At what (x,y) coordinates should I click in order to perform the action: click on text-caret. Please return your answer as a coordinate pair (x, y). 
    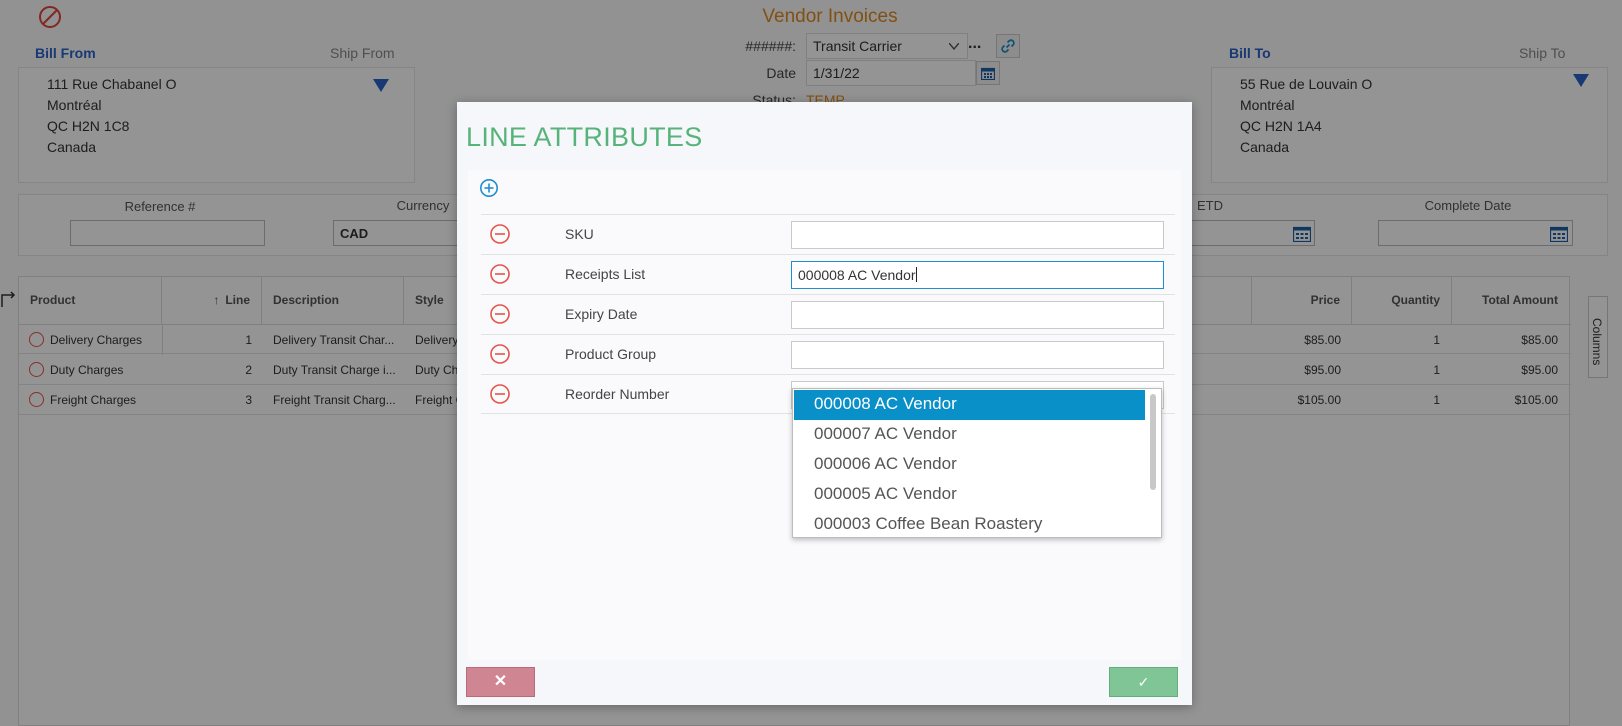
    Looking at the image, I should click on (916, 274).